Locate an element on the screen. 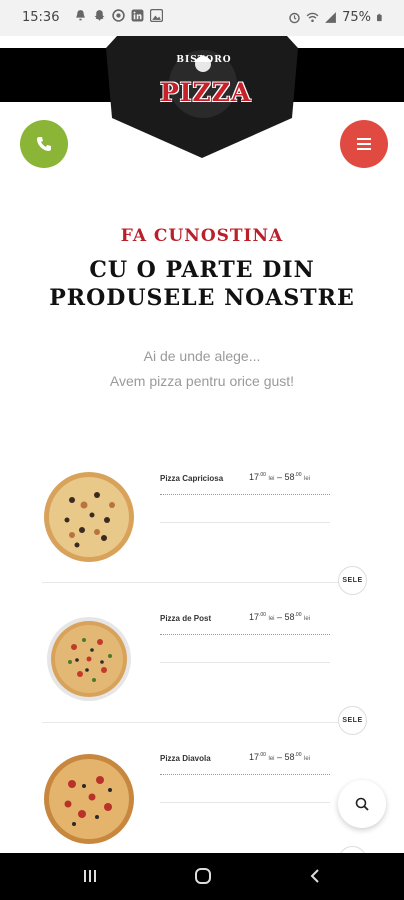 Image resolution: width=404 pixels, height=900 pixels. home-button is located at coordinates (203, 876).